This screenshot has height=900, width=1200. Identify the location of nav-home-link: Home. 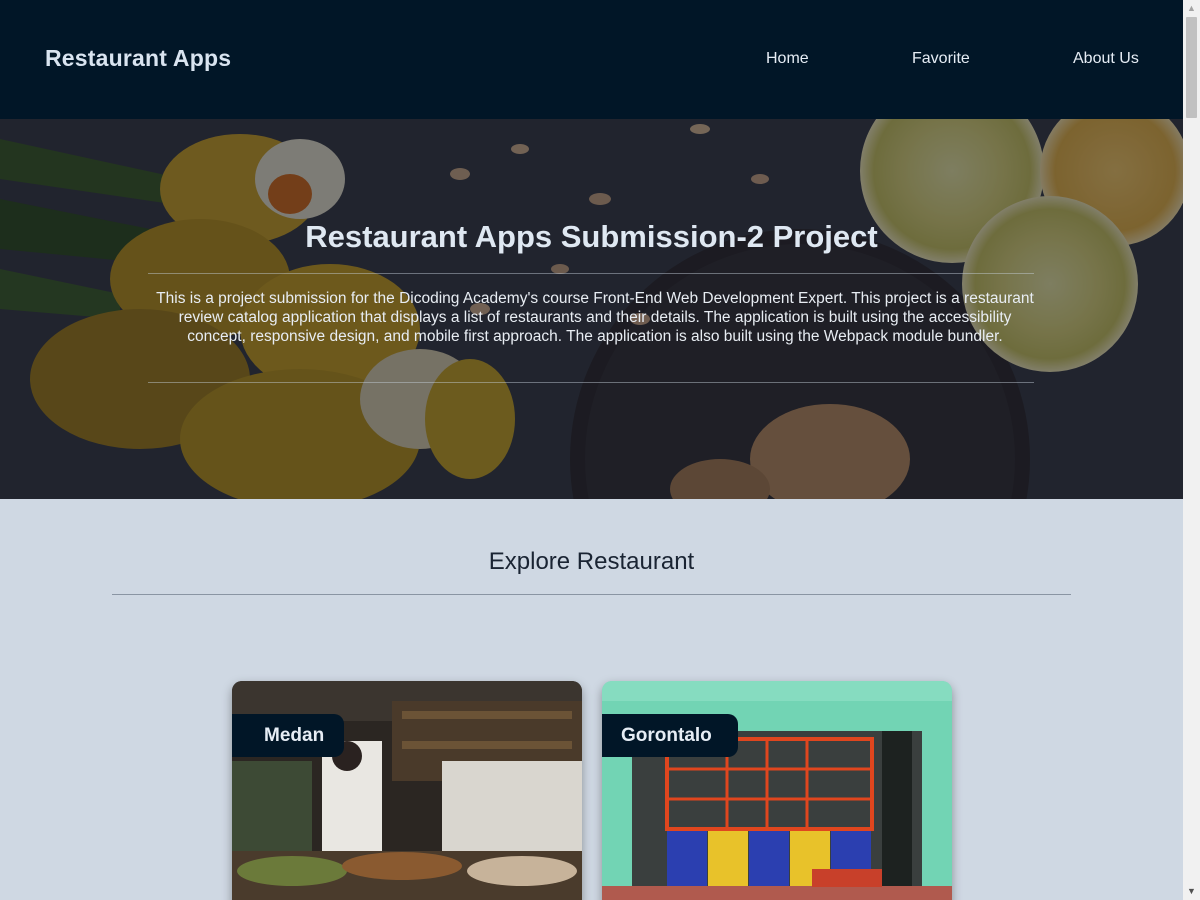
(787, 59).